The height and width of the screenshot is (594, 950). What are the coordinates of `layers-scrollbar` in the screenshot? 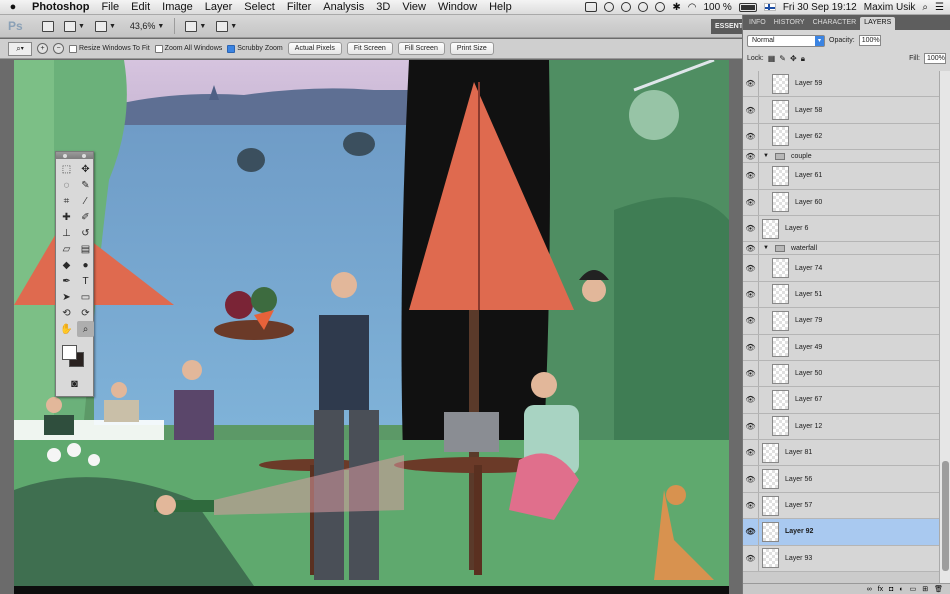 It's located at (944, 327).